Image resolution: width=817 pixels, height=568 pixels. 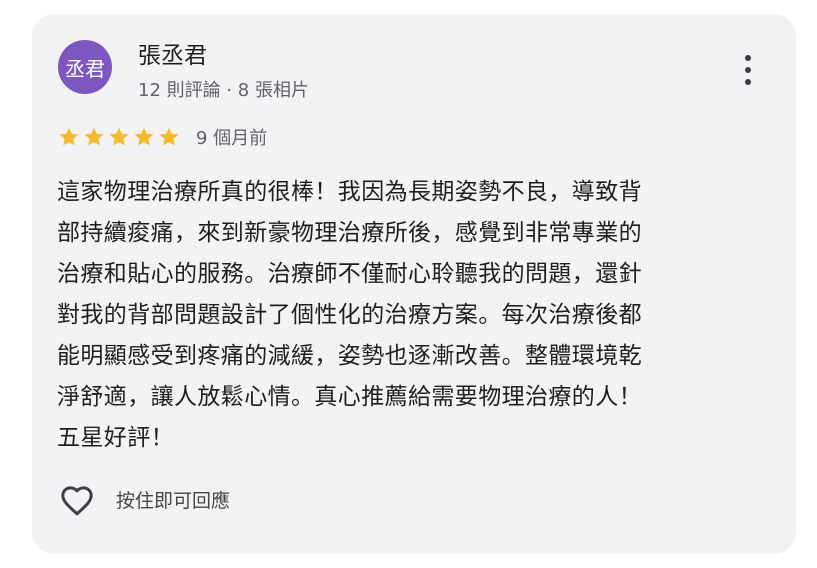 I want to click on more-vert-icon, so click(x=748, y=58).